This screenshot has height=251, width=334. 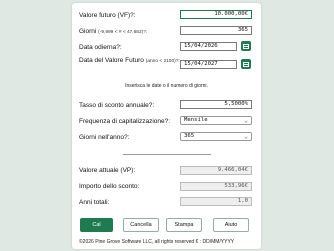 What do you see at coordinates (100, 47) in the screenshot?
I see `today-label: Data odierna?:` at bounding box center [100, 47].